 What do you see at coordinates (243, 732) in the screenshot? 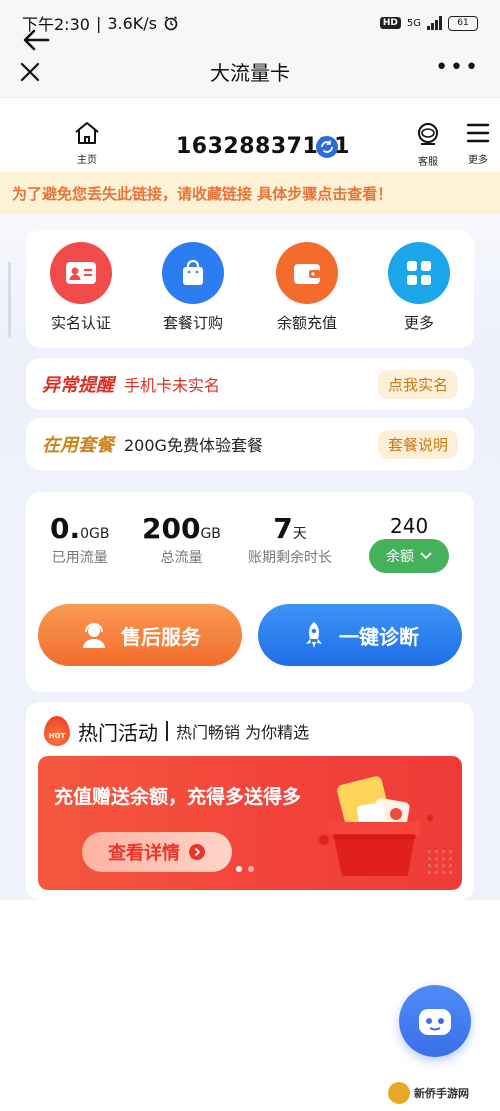
I see `hot-activities-subtitle: 热门畅销 为你精选` at bounding box center [243, 732].